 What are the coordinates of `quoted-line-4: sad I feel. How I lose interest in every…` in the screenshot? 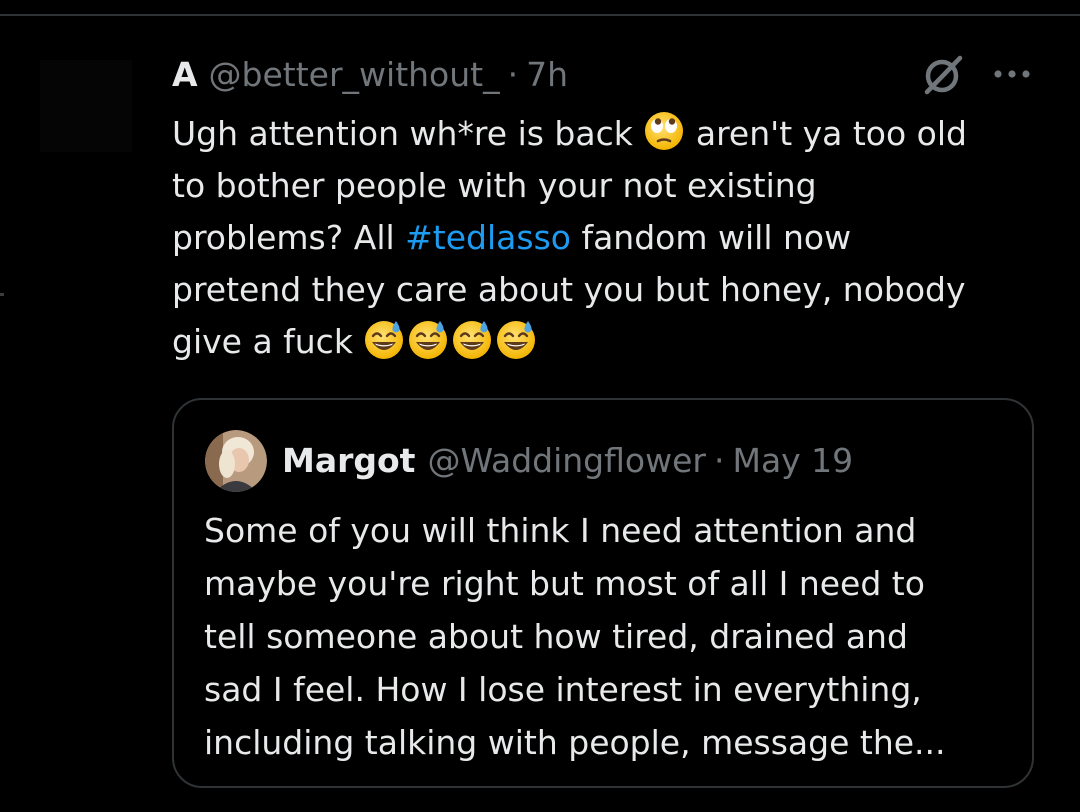 It's located at (563, 689).